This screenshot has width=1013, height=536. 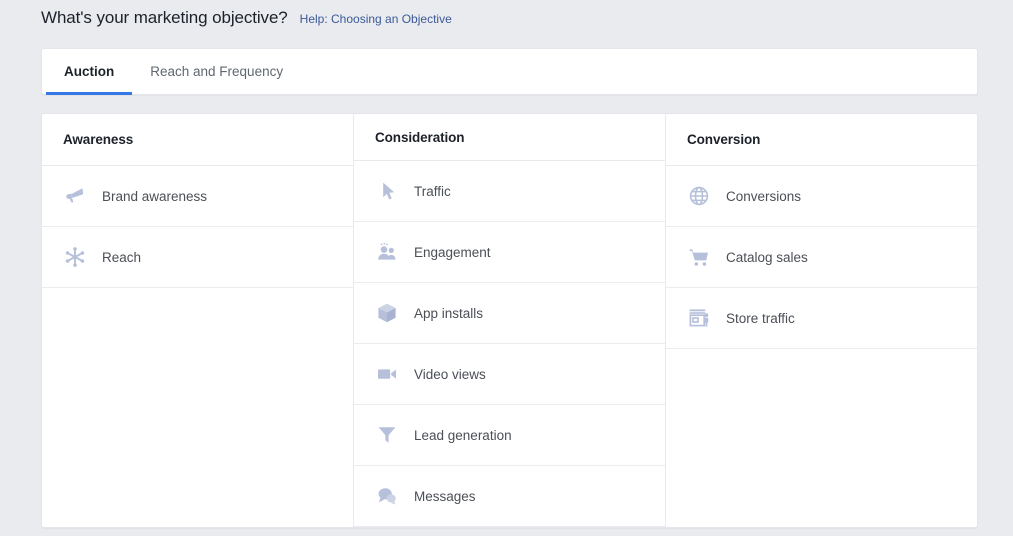 I want to click on globe-icon, so click(x=699, y=196).